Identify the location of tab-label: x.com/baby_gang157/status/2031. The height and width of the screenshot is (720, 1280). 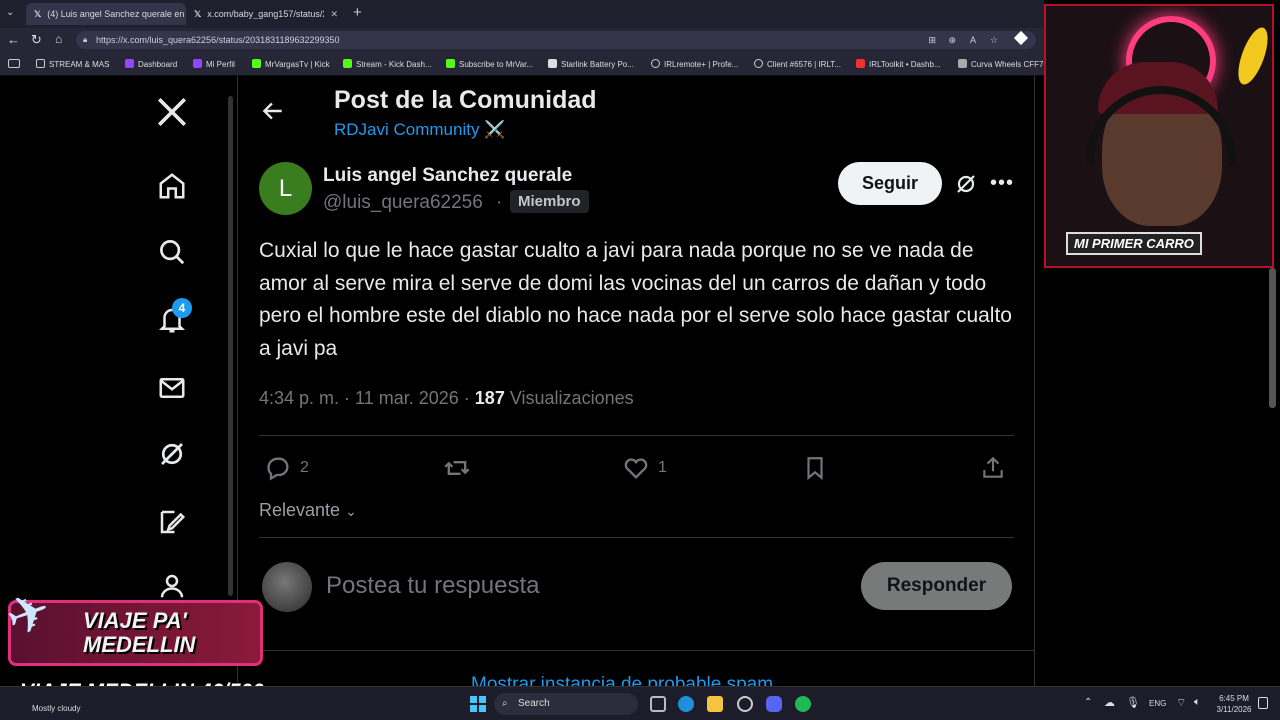
(265, 14).